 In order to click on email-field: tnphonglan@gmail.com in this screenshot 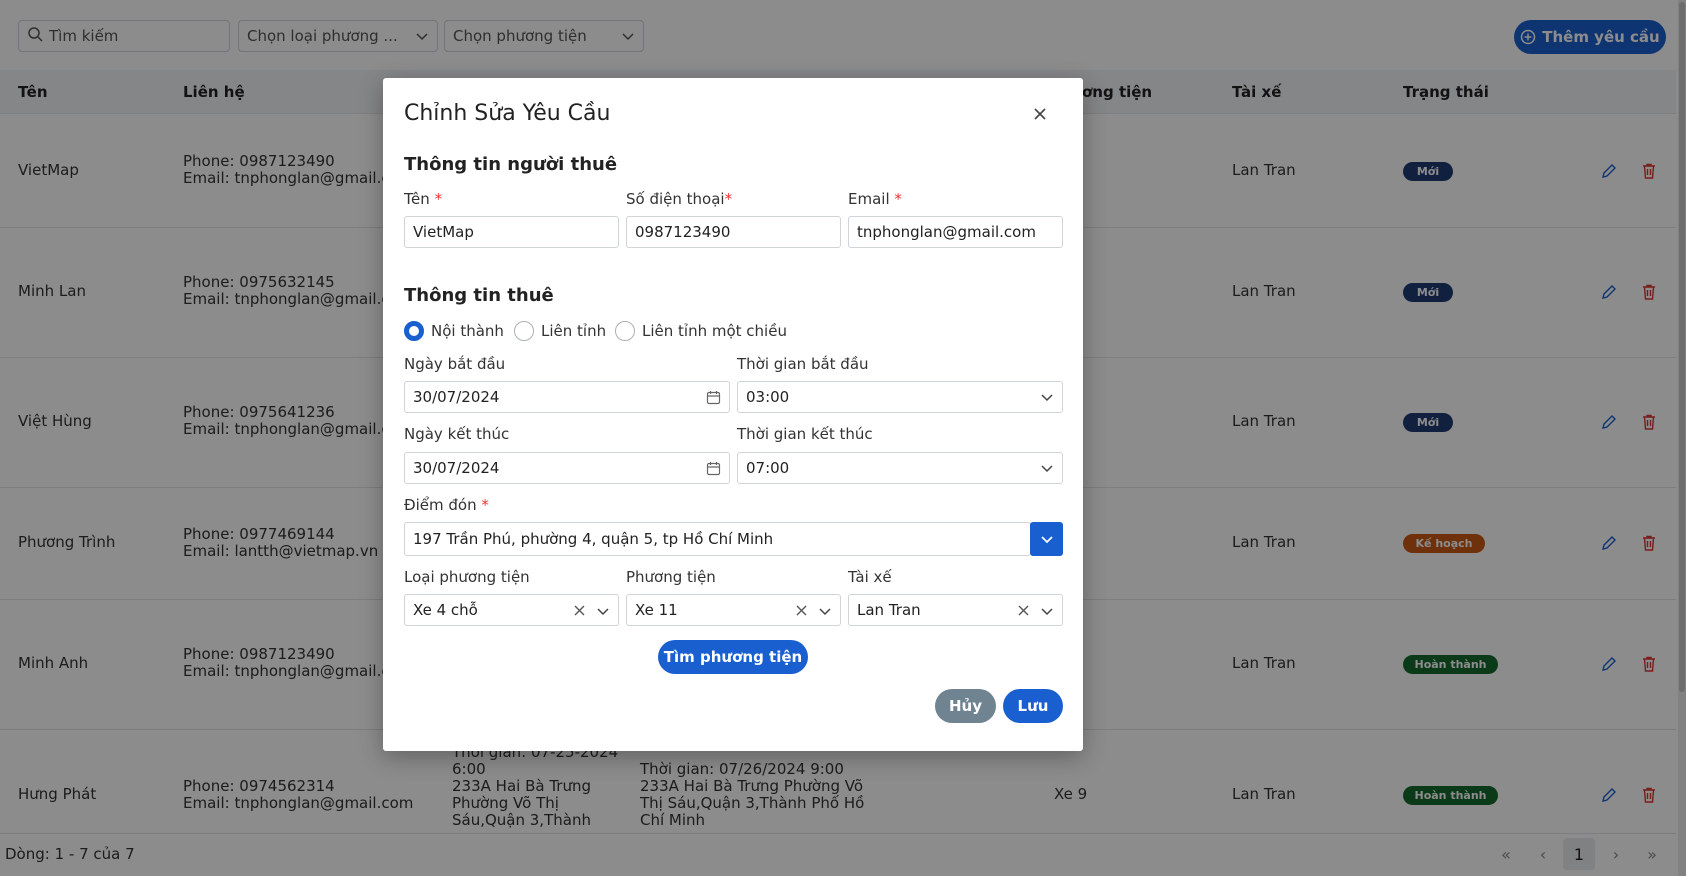, I will do `click(955, 232)`.